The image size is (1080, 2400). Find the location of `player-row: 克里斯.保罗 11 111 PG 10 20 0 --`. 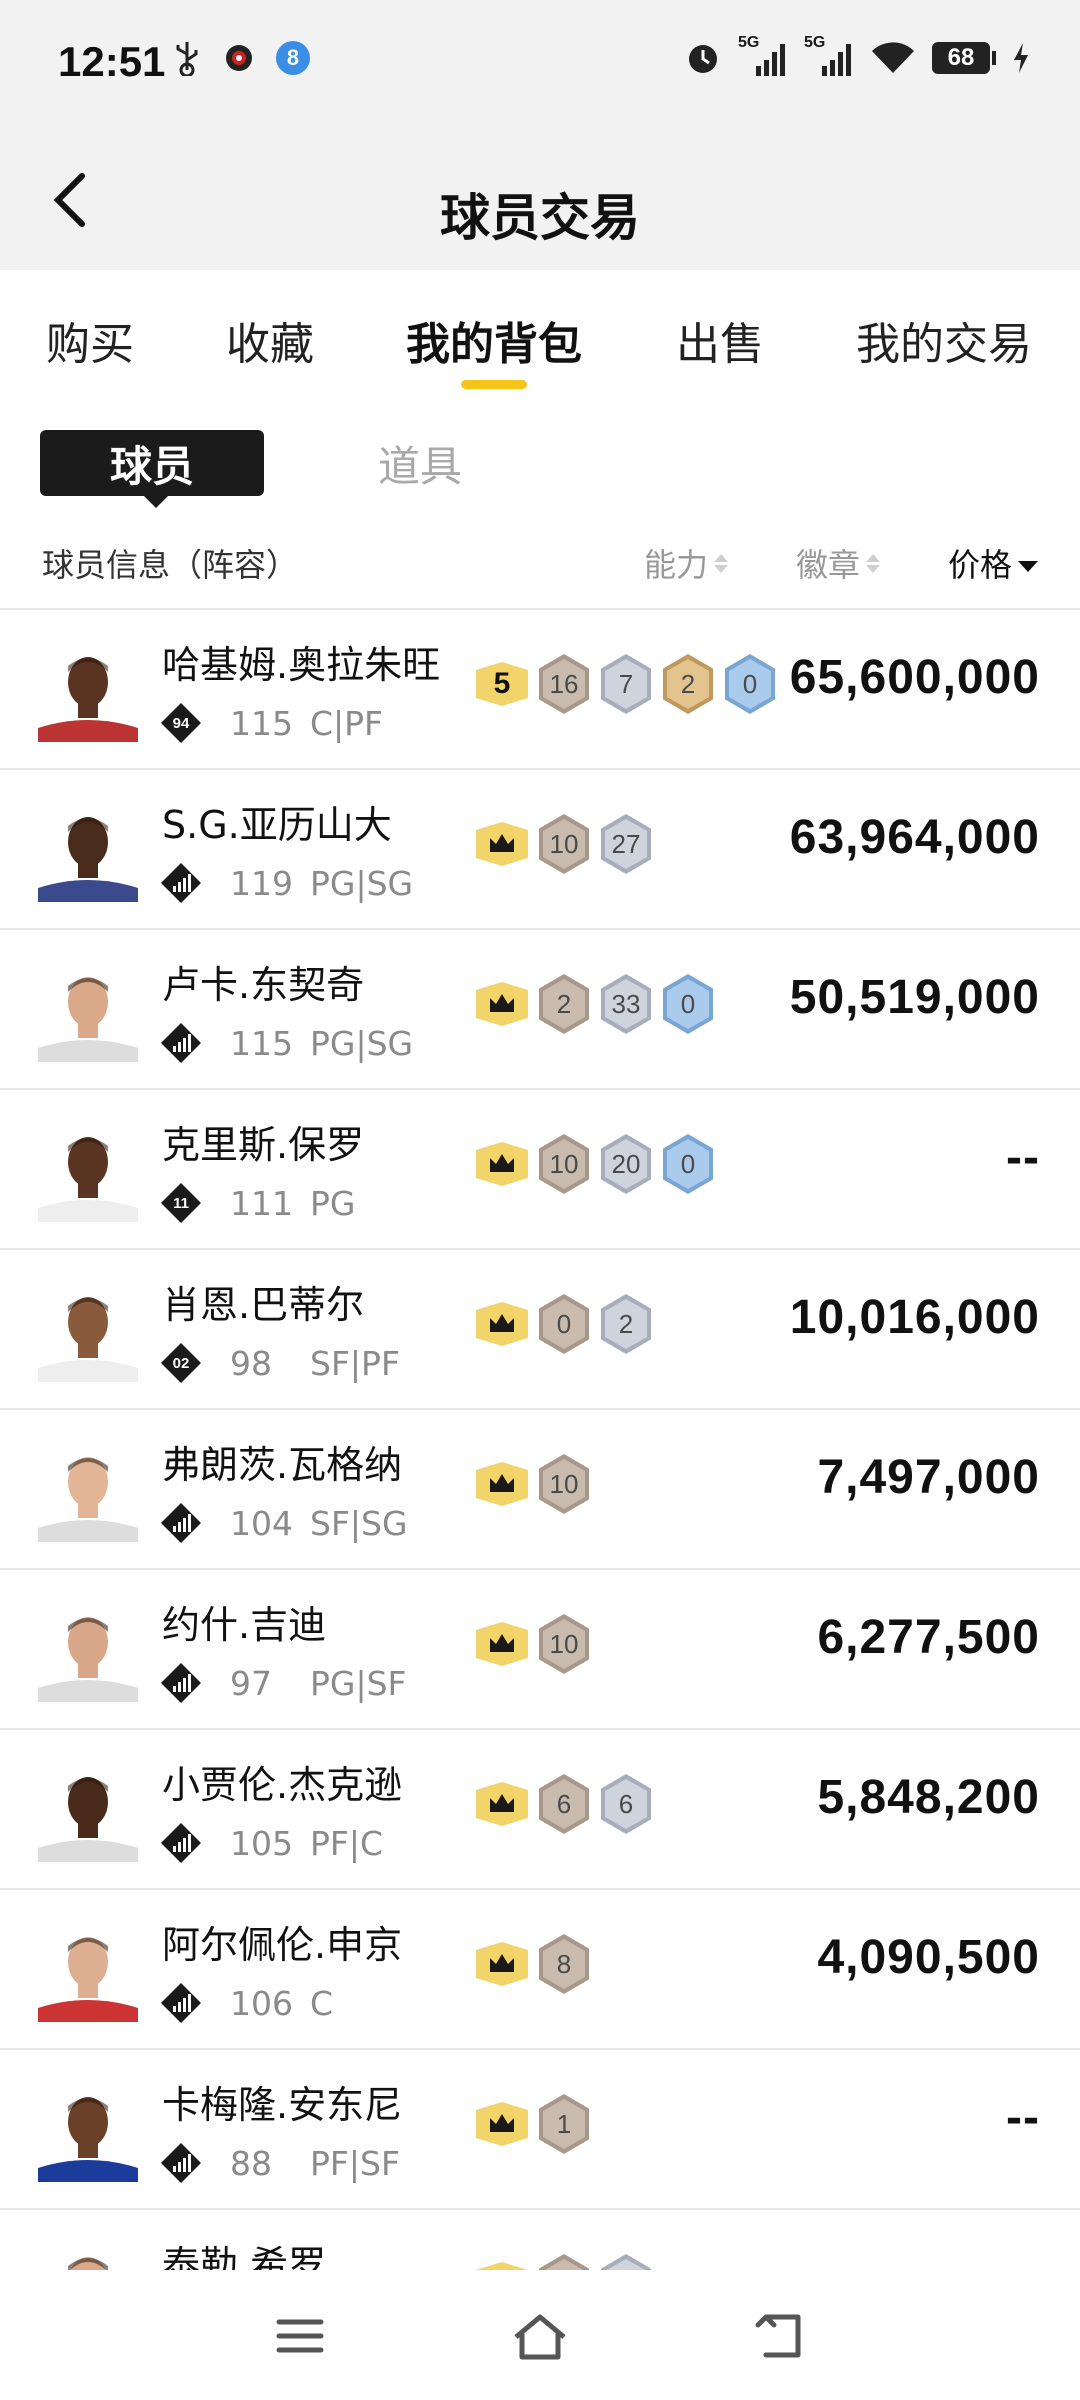

player-row: 克里斯.保罗 11 111 PG 10 20 0 -- is located at coordinates (540, 1170).